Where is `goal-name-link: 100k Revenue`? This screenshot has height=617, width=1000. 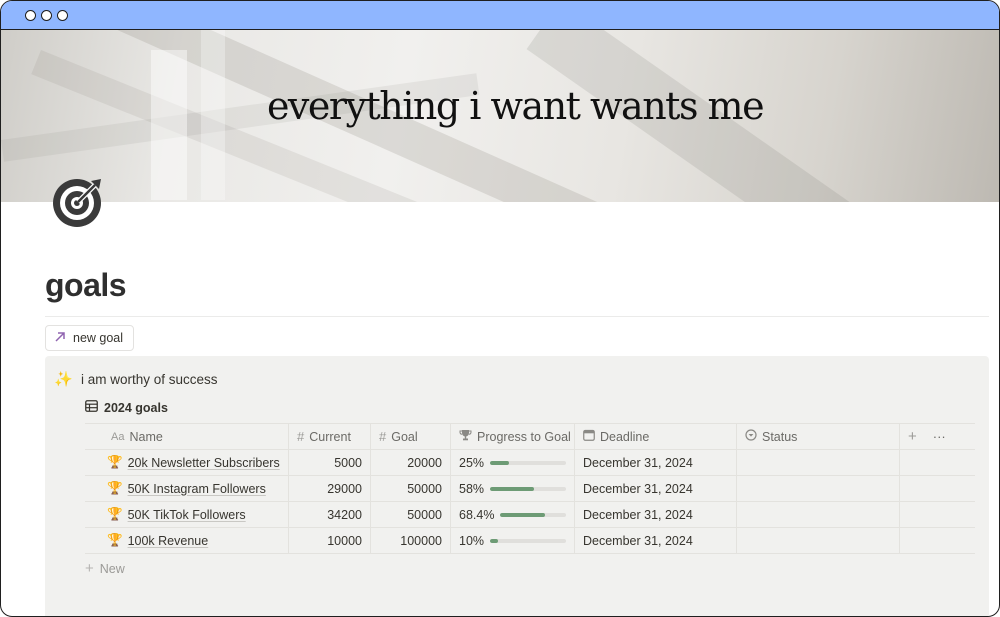
goal-name-link: 100k Revenue is located at coordinates (168, 541).